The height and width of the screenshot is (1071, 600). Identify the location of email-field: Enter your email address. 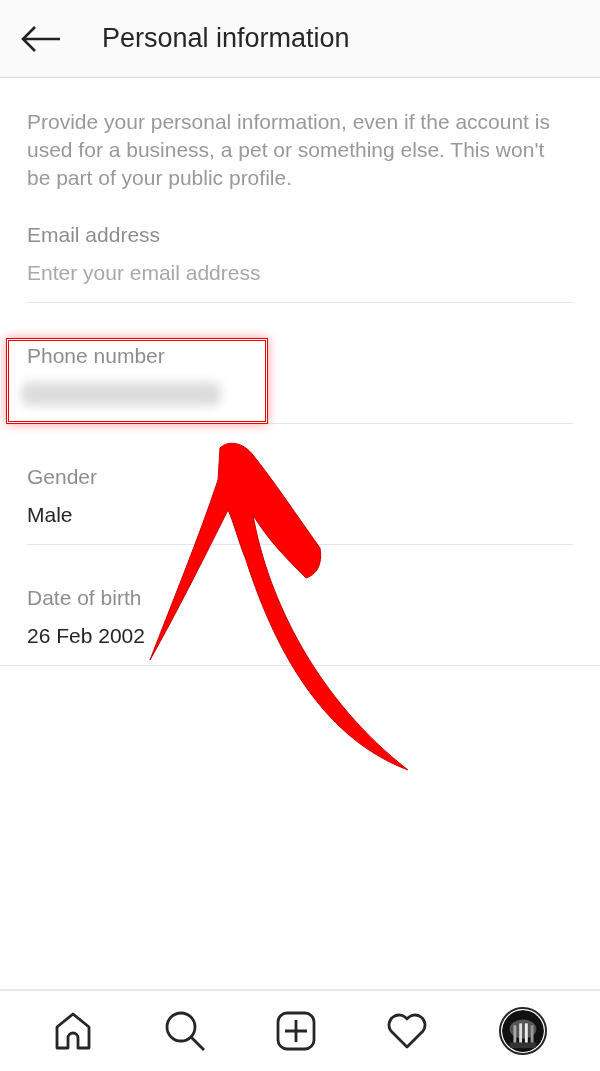
(300, 273).